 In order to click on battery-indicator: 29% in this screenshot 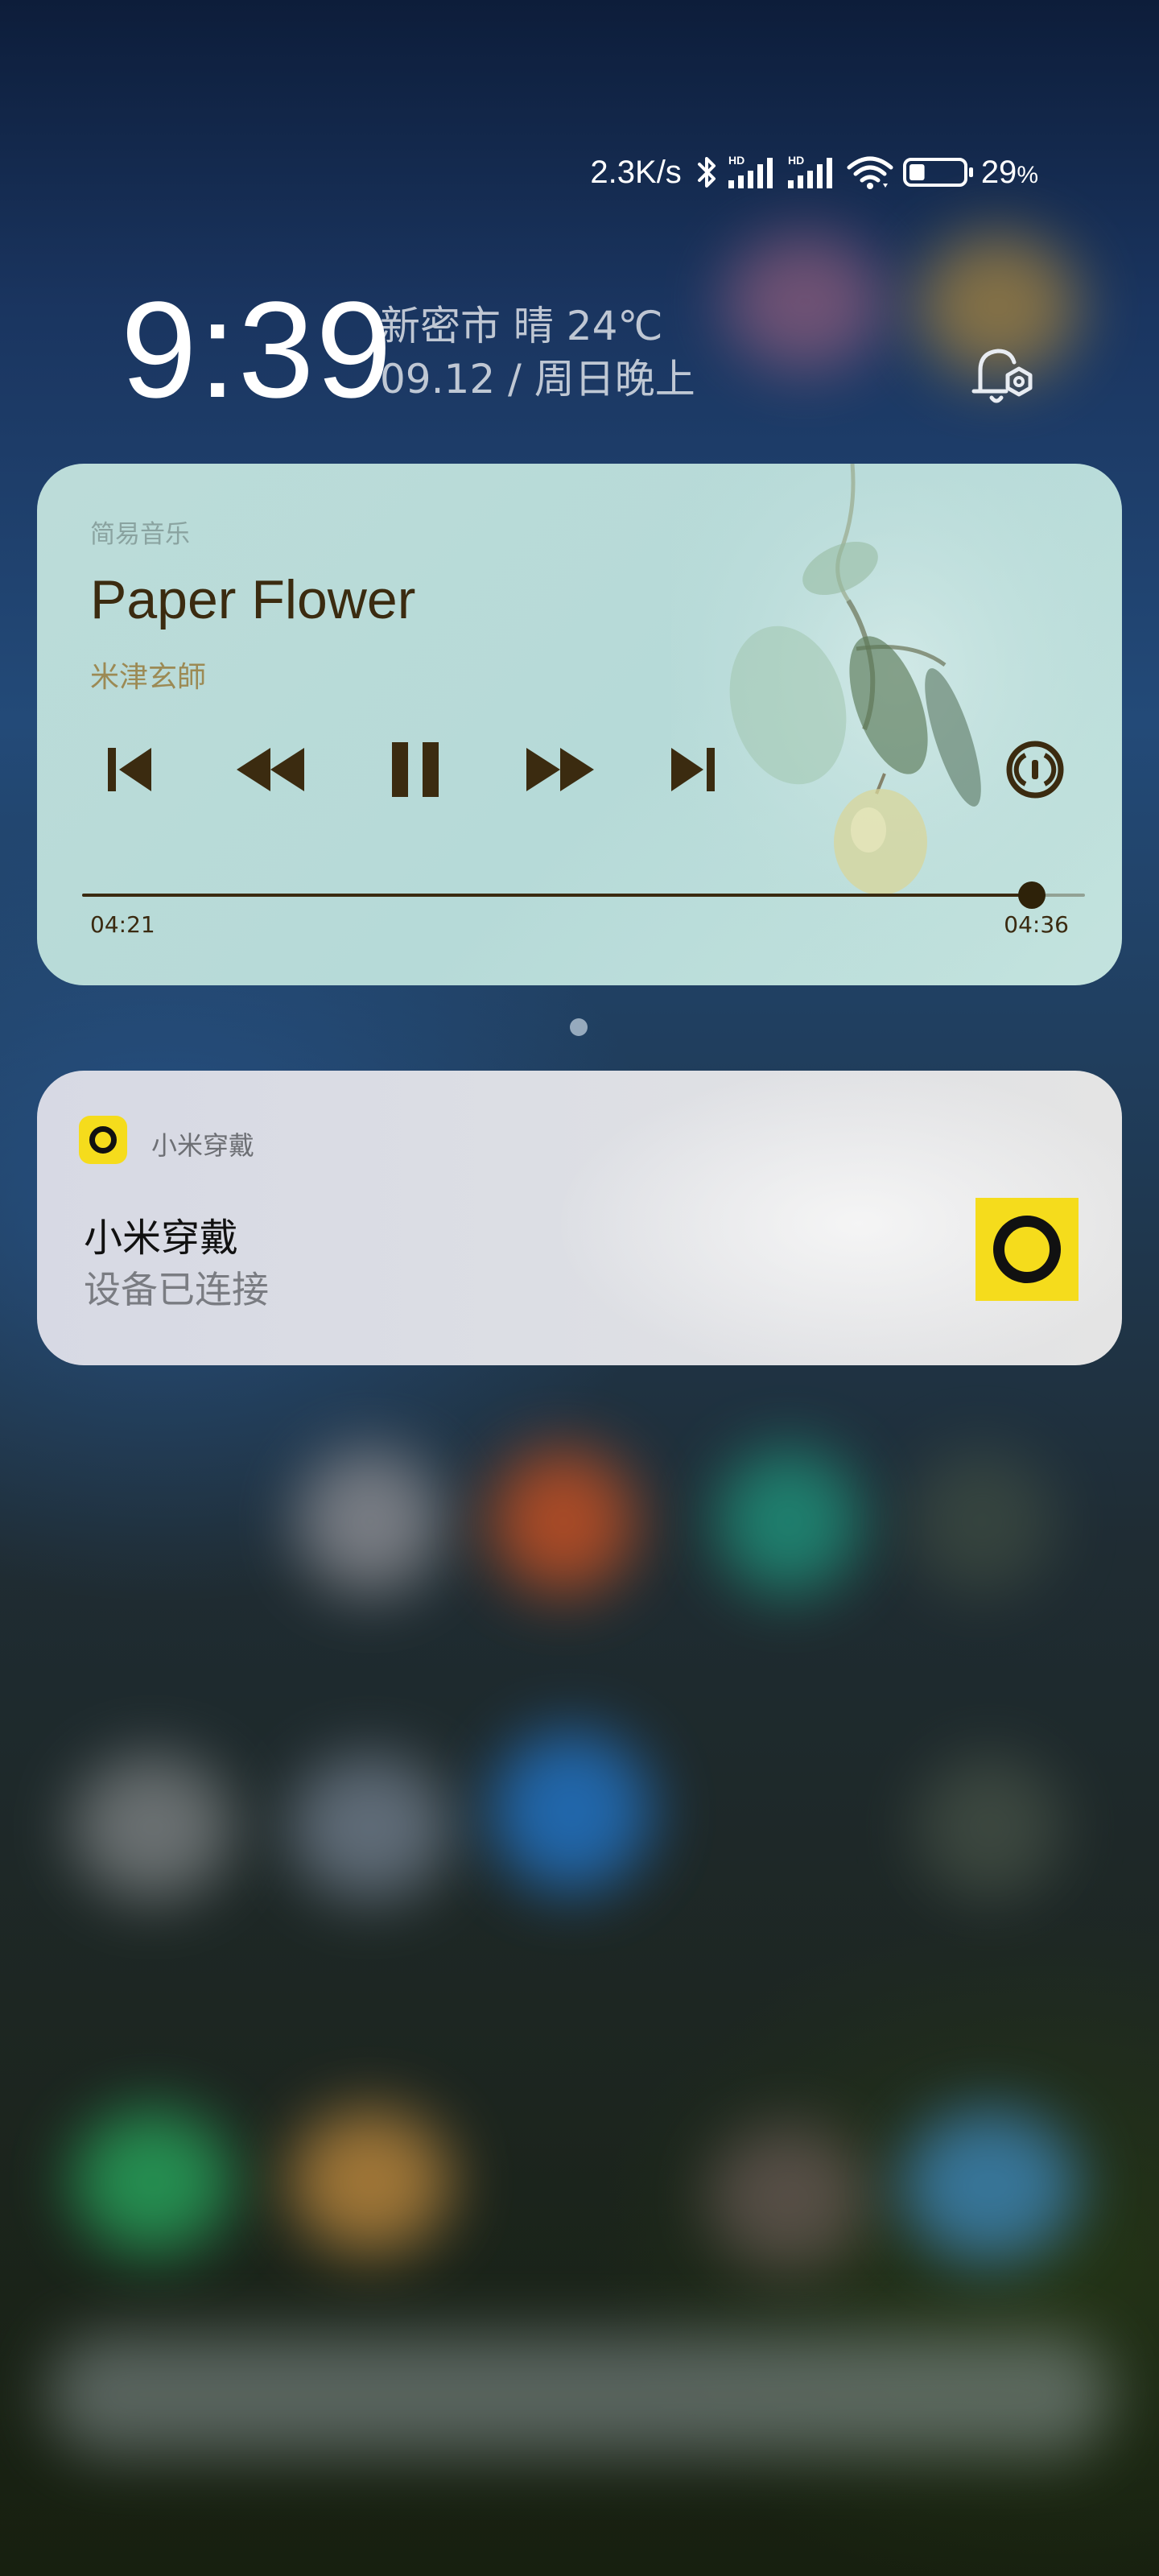, I will do `click(970, 172)`.